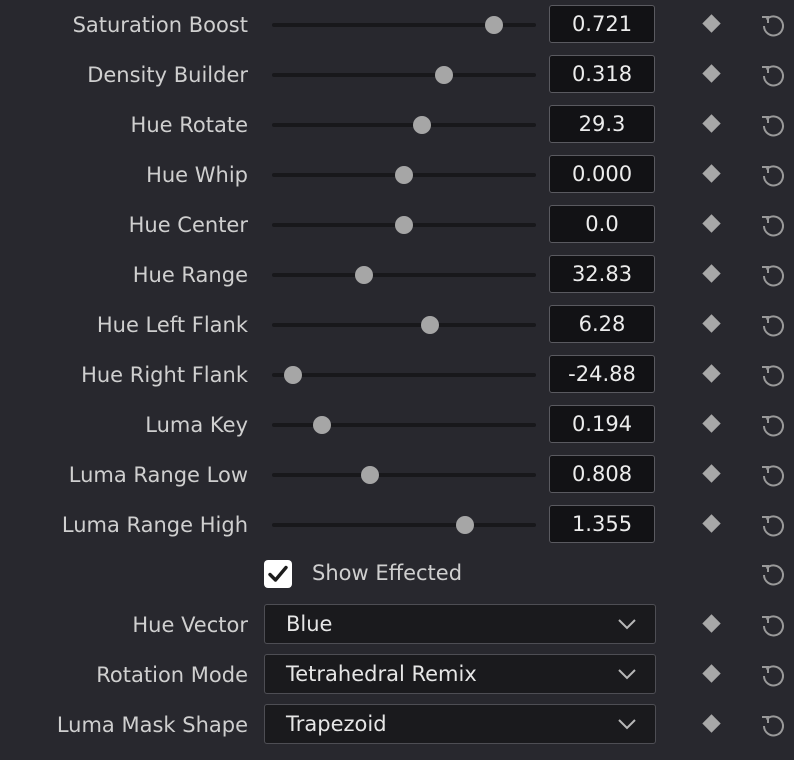  What do you see at coordinates (602, 24) in the screenshot?
I see `value-field: 0.721` at bounding box center [602, 24].